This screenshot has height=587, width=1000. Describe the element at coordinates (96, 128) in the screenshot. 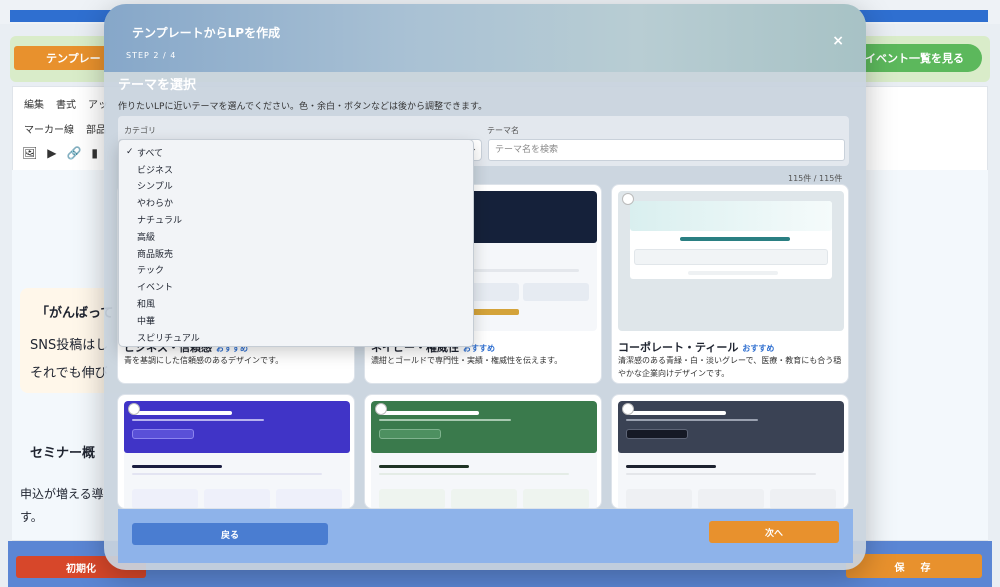

I see `menu-parts: 部品` at that location.